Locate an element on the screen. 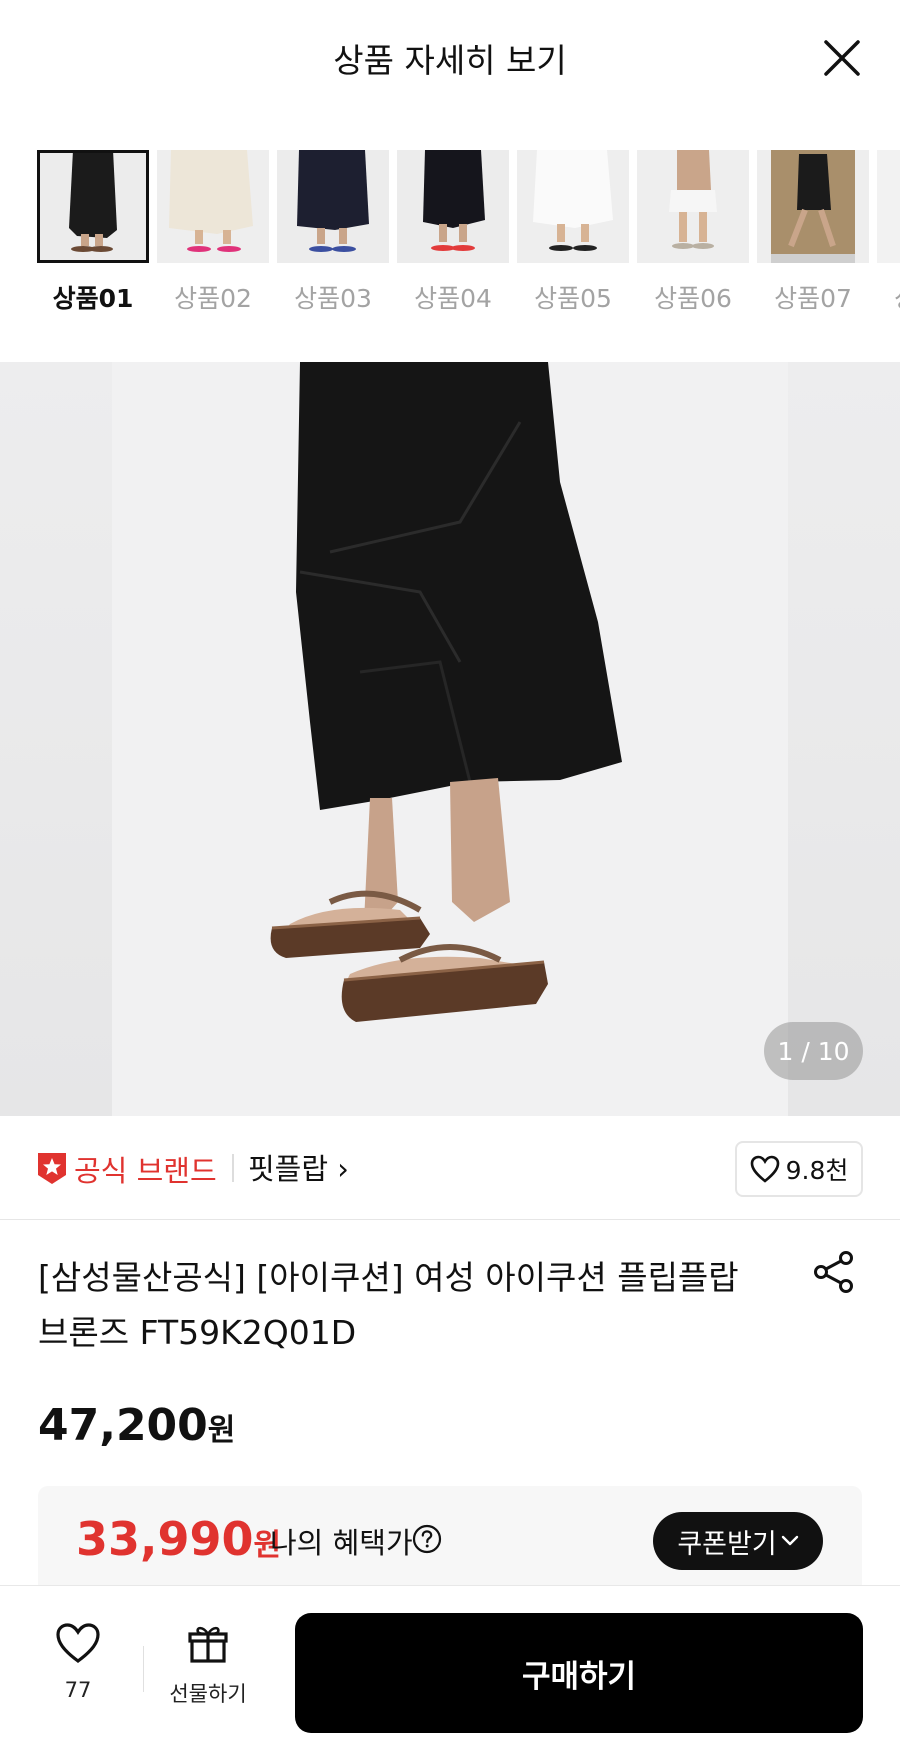  close-button is located at coordinates (842, 58).